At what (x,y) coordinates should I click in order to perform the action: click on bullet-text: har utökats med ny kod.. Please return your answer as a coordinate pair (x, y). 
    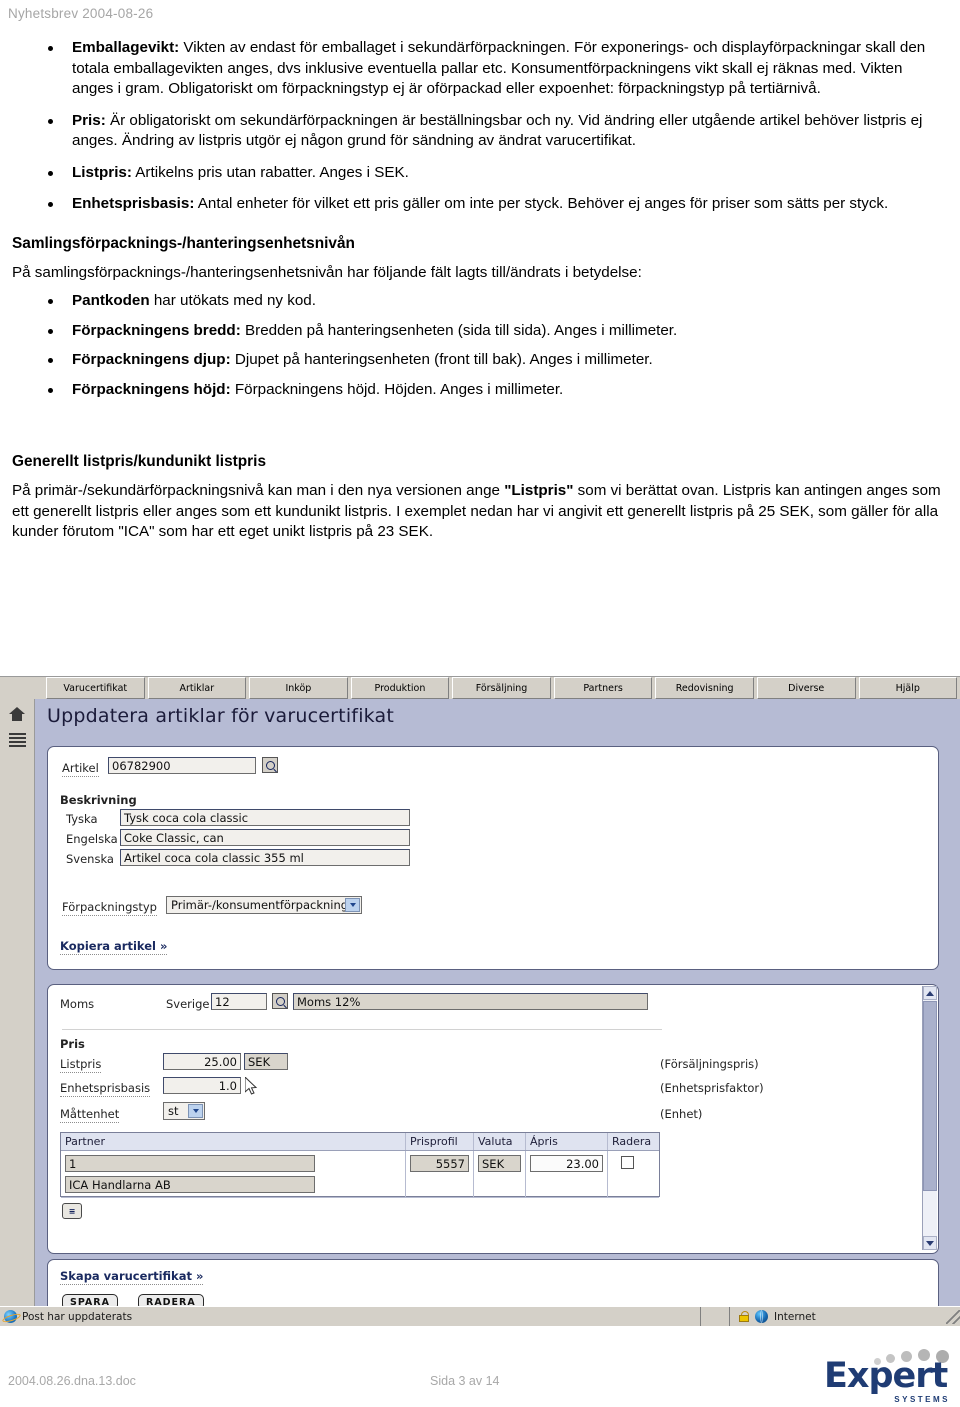
    Looking at the image, I should click on (232, 300).